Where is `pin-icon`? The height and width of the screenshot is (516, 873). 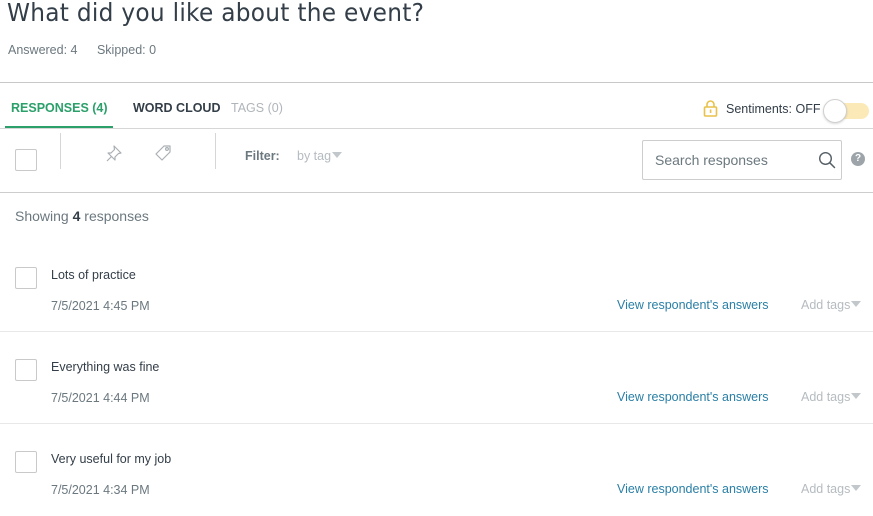 pin-icon is located at coordinates (114, 154).